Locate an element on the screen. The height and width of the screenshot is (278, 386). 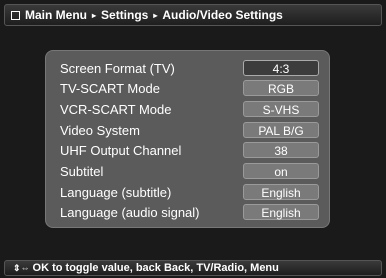
navigation-arrows-icon: ⇕⇔ is located at coordinates (21, 267).